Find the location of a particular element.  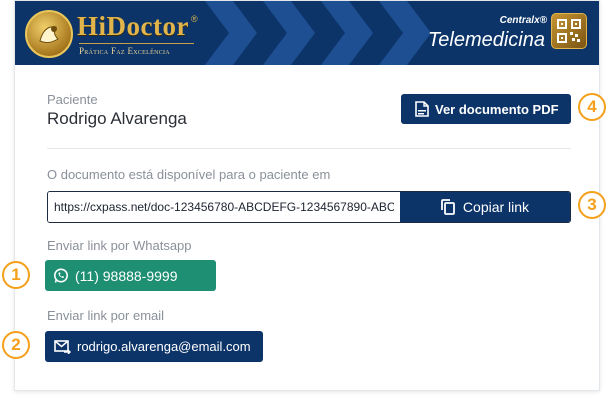

view-pdf-label: Ver documento PDF is located at coordinates (497, 109).